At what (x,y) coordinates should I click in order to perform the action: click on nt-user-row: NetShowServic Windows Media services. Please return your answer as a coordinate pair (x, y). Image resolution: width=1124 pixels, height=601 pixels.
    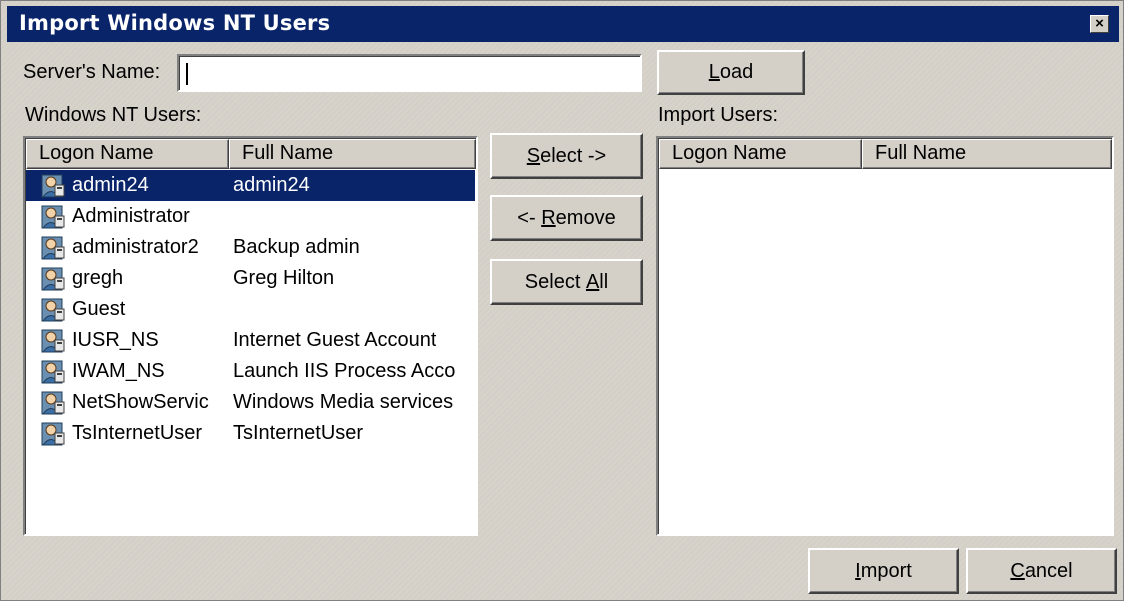
    Looking at the image, I should click on (250, 402).